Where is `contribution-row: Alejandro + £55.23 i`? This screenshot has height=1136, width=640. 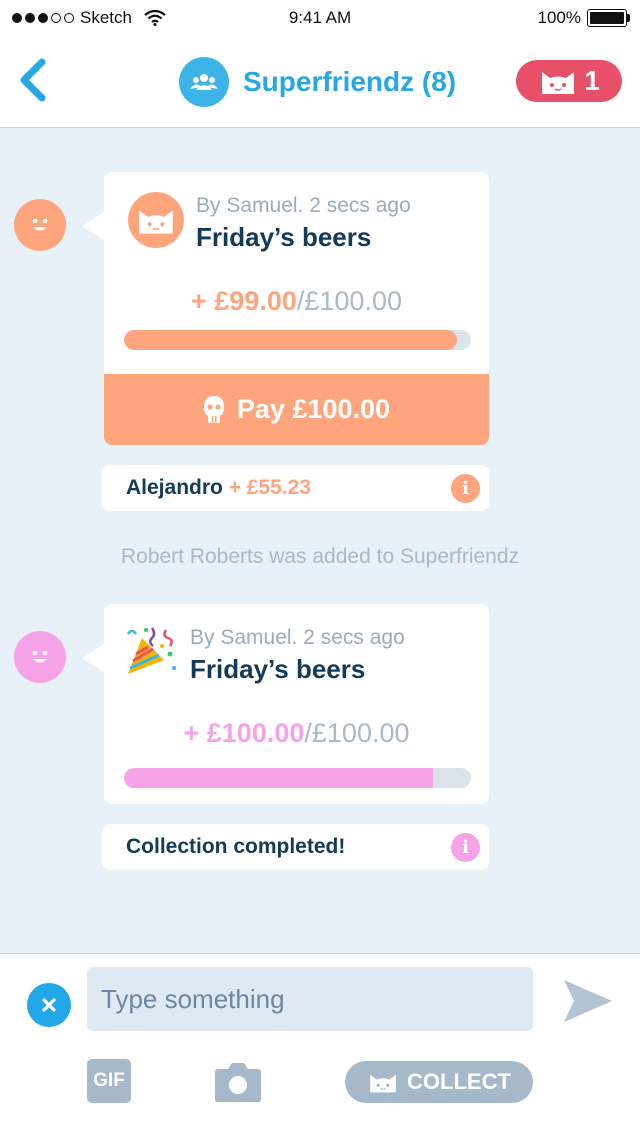
contribution-row: Alejandro + £55.23 i is located at coordinates (295, 488).